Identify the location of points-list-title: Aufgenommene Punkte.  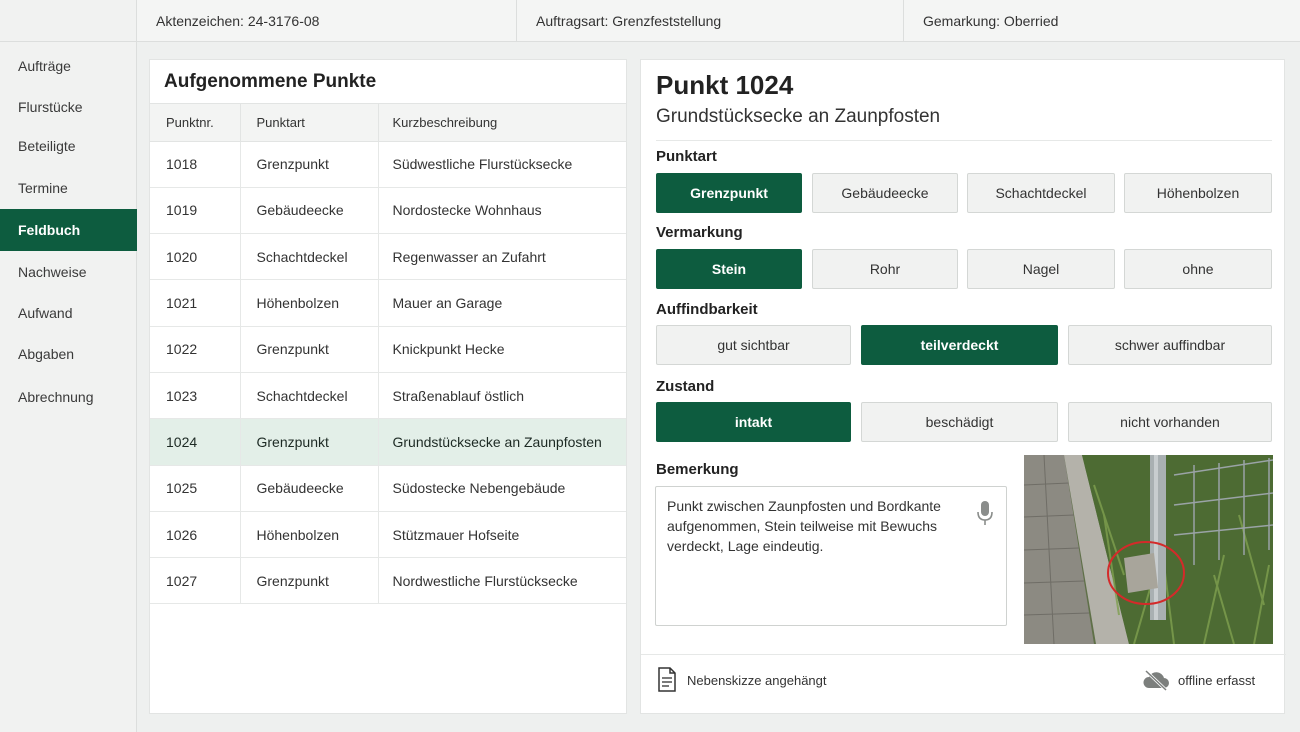
(388, 82).